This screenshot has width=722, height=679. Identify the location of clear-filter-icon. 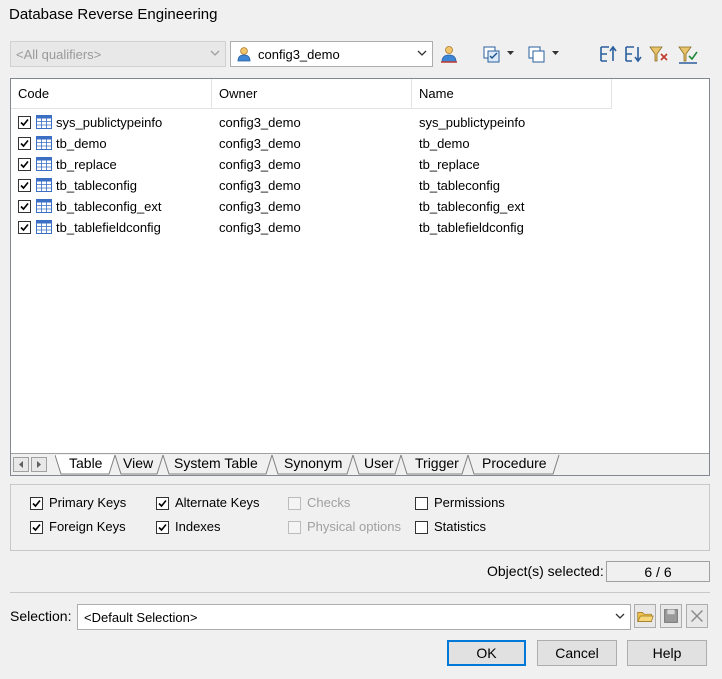
(688, 55).